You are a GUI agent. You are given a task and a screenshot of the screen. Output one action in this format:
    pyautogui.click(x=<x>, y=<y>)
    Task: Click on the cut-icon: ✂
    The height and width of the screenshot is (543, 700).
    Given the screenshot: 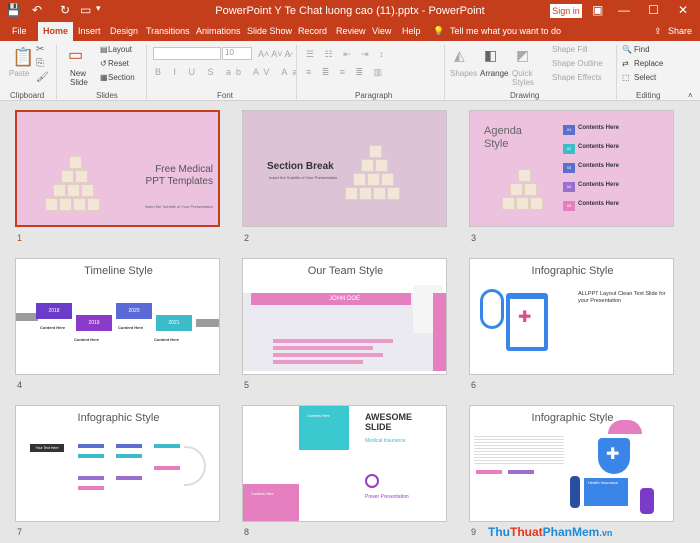 What is the action you would take?
    pyautogui.click(x=40, y=49)
    